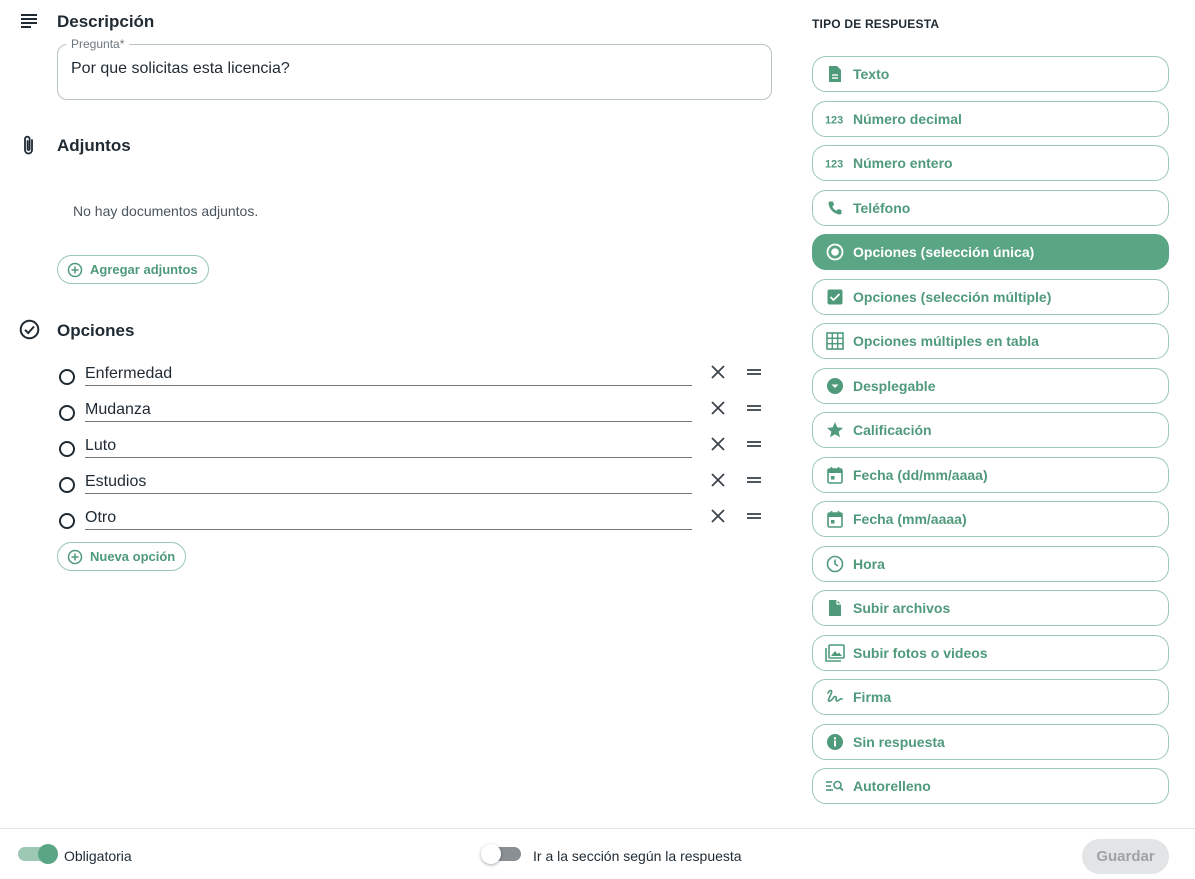 The image size is (1195, 879). Describe the element at coordinates (835, 341) in the screenshot. I see `grid-table-icon` at that location.